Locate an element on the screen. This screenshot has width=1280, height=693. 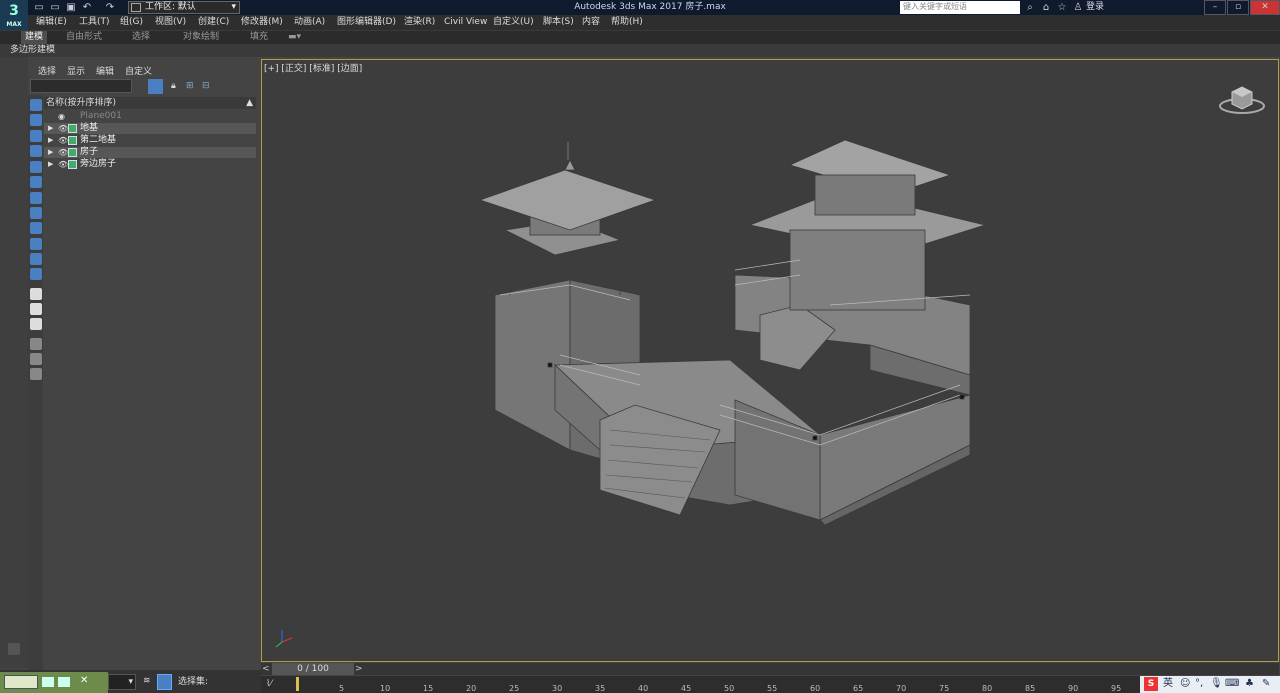
menu-group: 组(G) is located at coordinates (131, 22).